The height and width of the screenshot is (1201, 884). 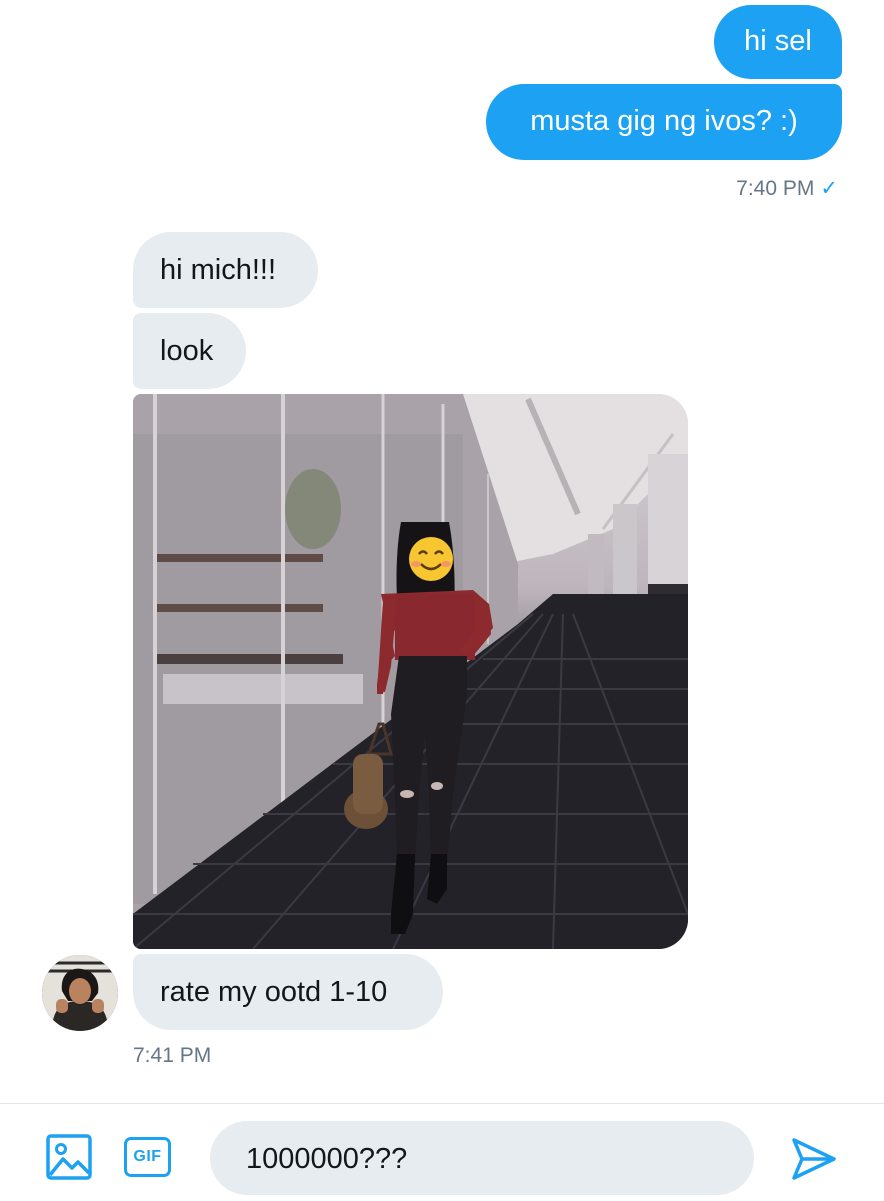 What do you see at coordinates (274, 992) in the screenshot?
I see `message-text: rate my ootd 1-10` at bounding box center [274, 992].